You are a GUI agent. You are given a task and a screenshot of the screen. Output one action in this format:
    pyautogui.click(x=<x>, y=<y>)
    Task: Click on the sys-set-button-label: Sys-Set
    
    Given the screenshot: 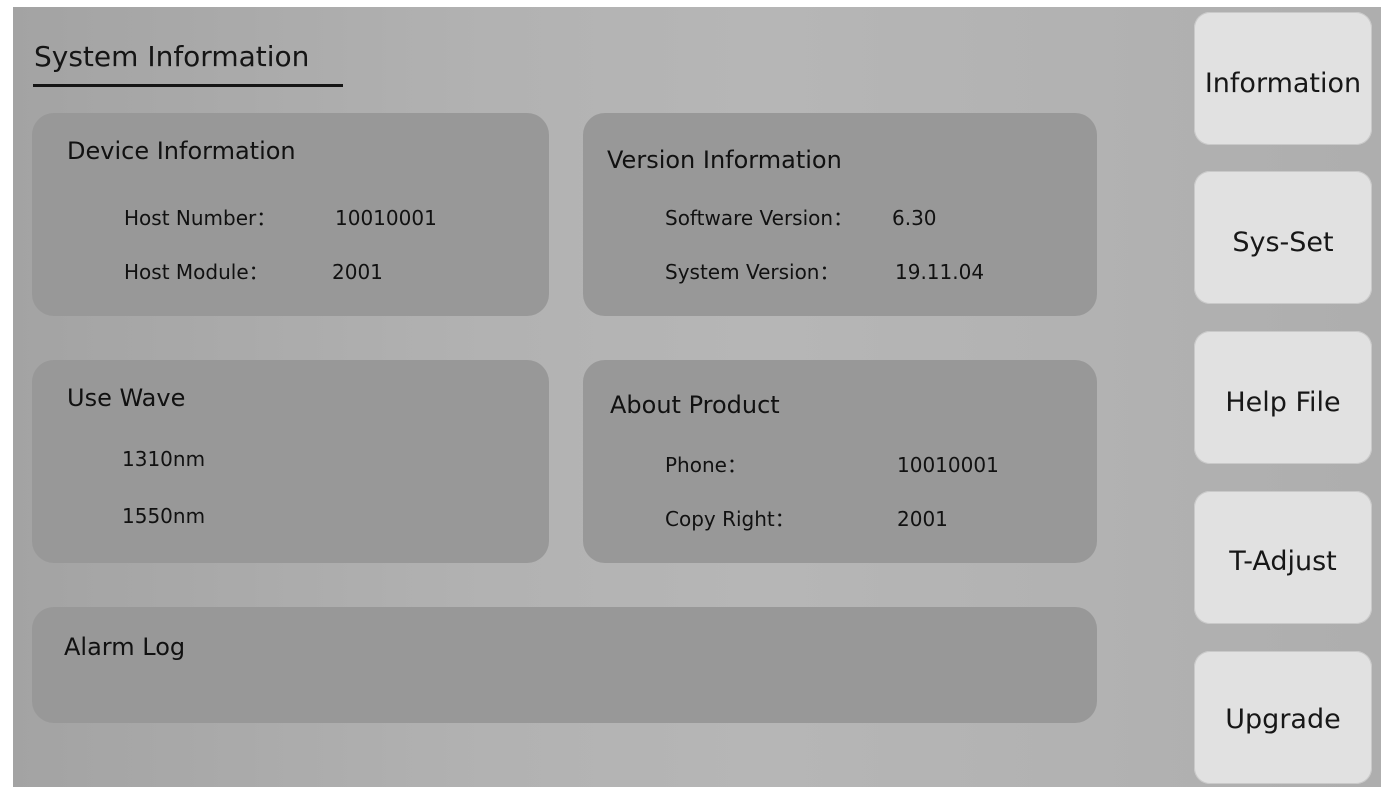 What is the action you would take?
    pyautogui.click(x=1283, y=242)
    